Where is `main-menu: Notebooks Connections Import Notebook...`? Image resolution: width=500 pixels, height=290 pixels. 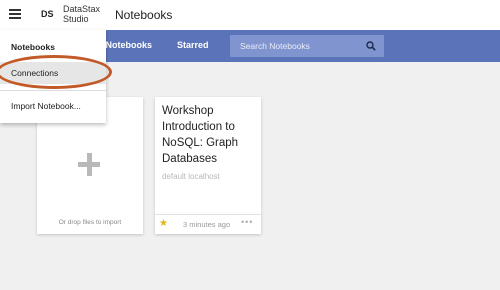 main-menu: Notebooks Connections Import Notebook... is located at coordinates (53, 76).